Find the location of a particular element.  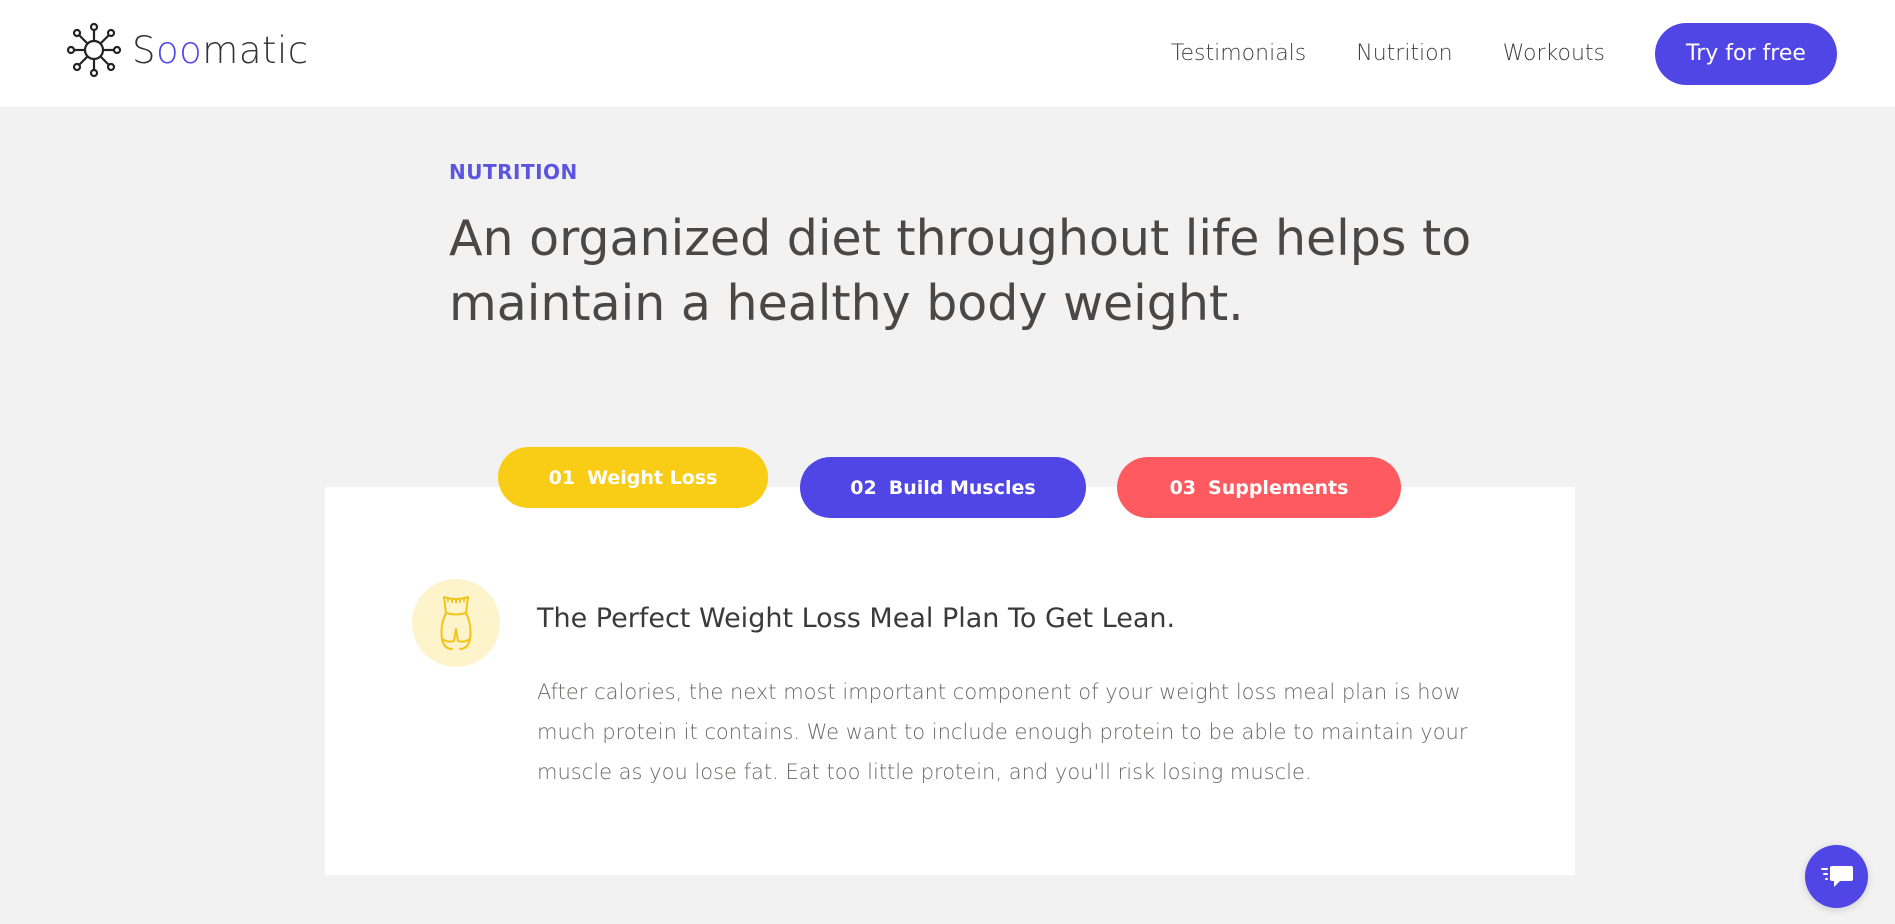

tab-weight-loss: 01 Weight Loss is located at coordinates (633, 477).